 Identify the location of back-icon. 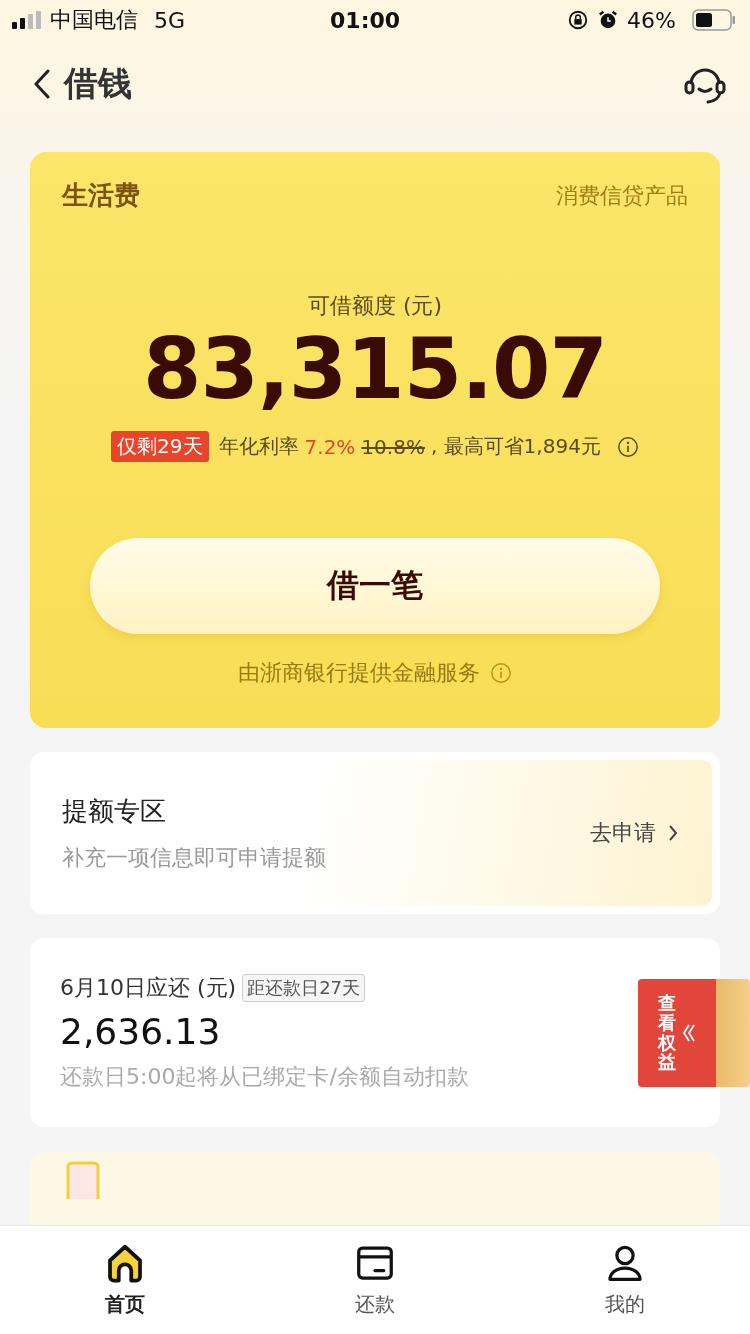
(42, 84).